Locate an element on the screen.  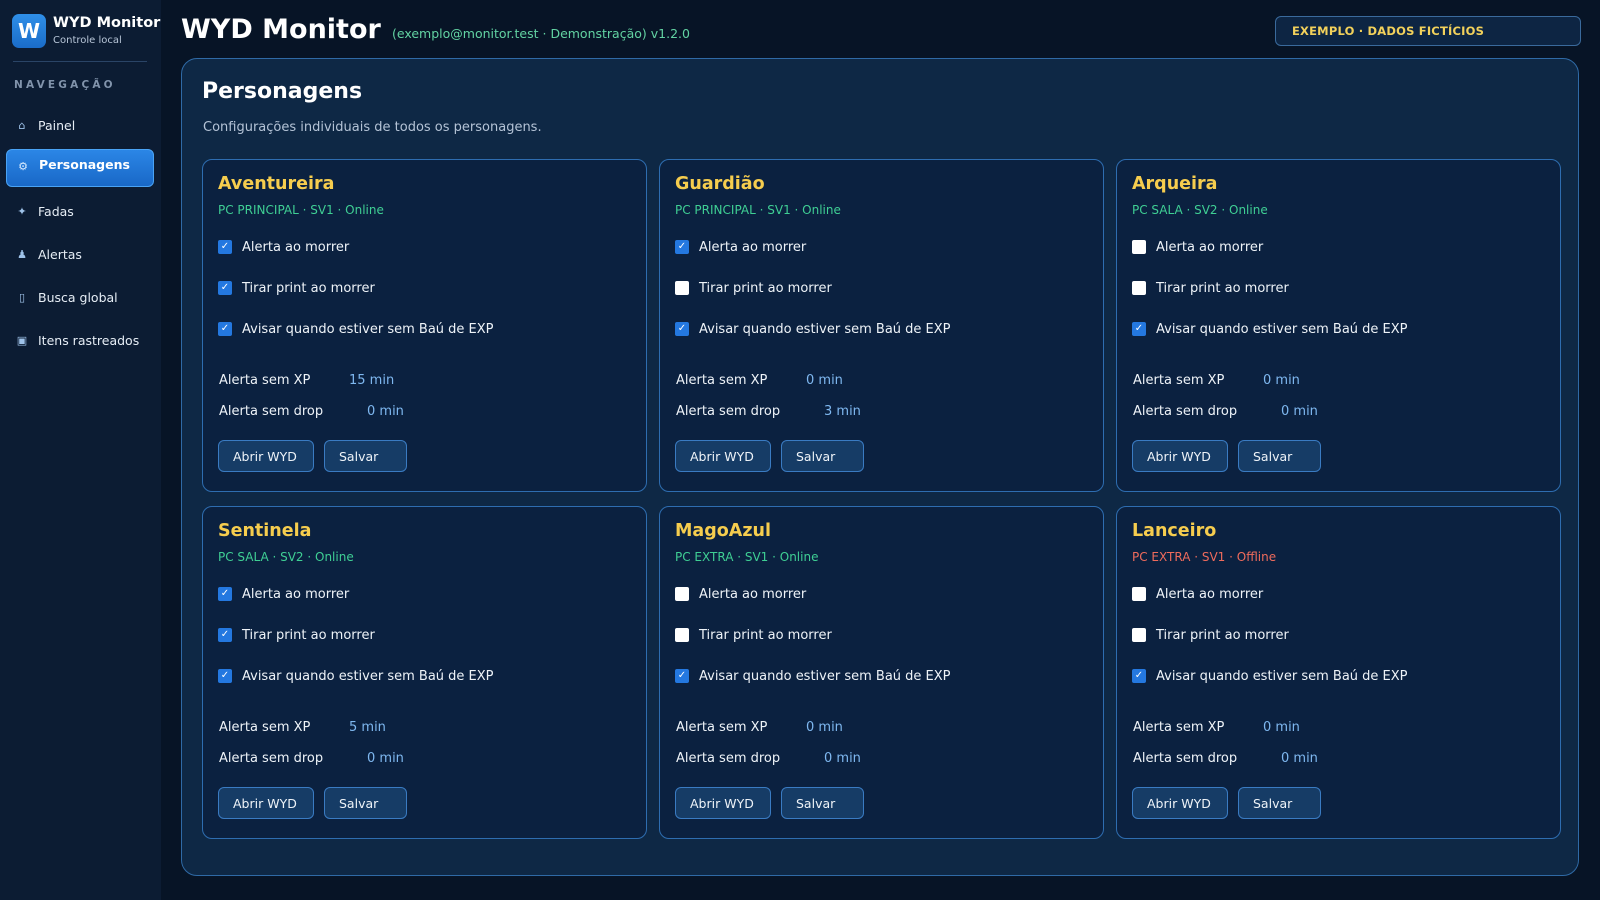
page-header-title: WYD Monitor is located at coordinates (281, 29).